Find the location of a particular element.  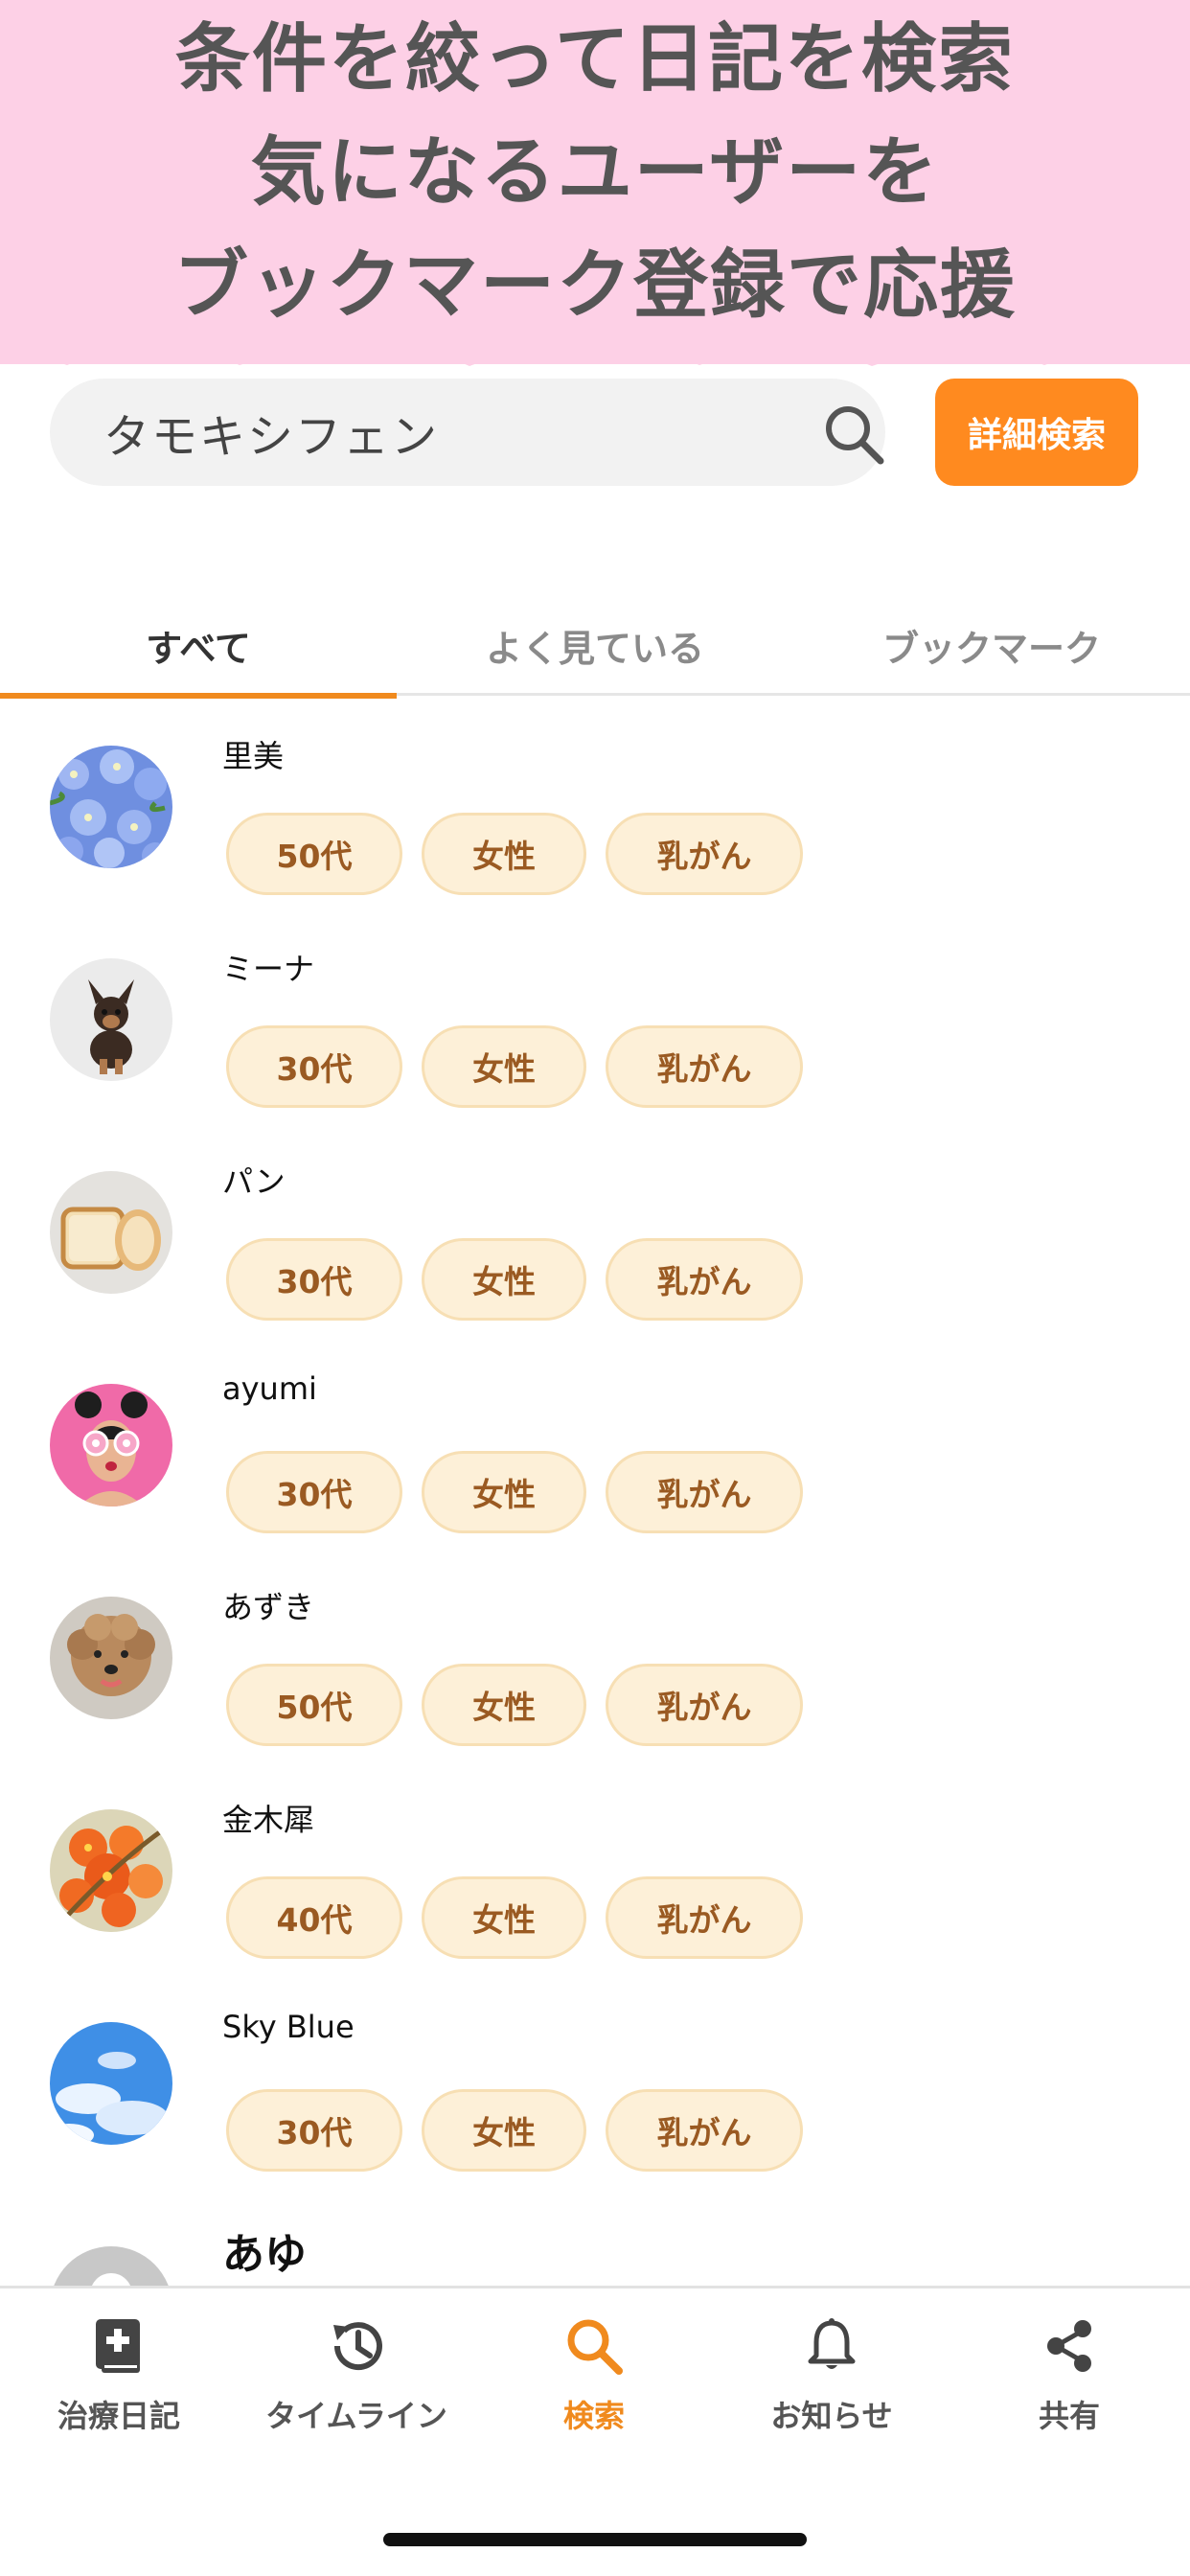

user-name: ayumi is located at coordinates (270, 1388).